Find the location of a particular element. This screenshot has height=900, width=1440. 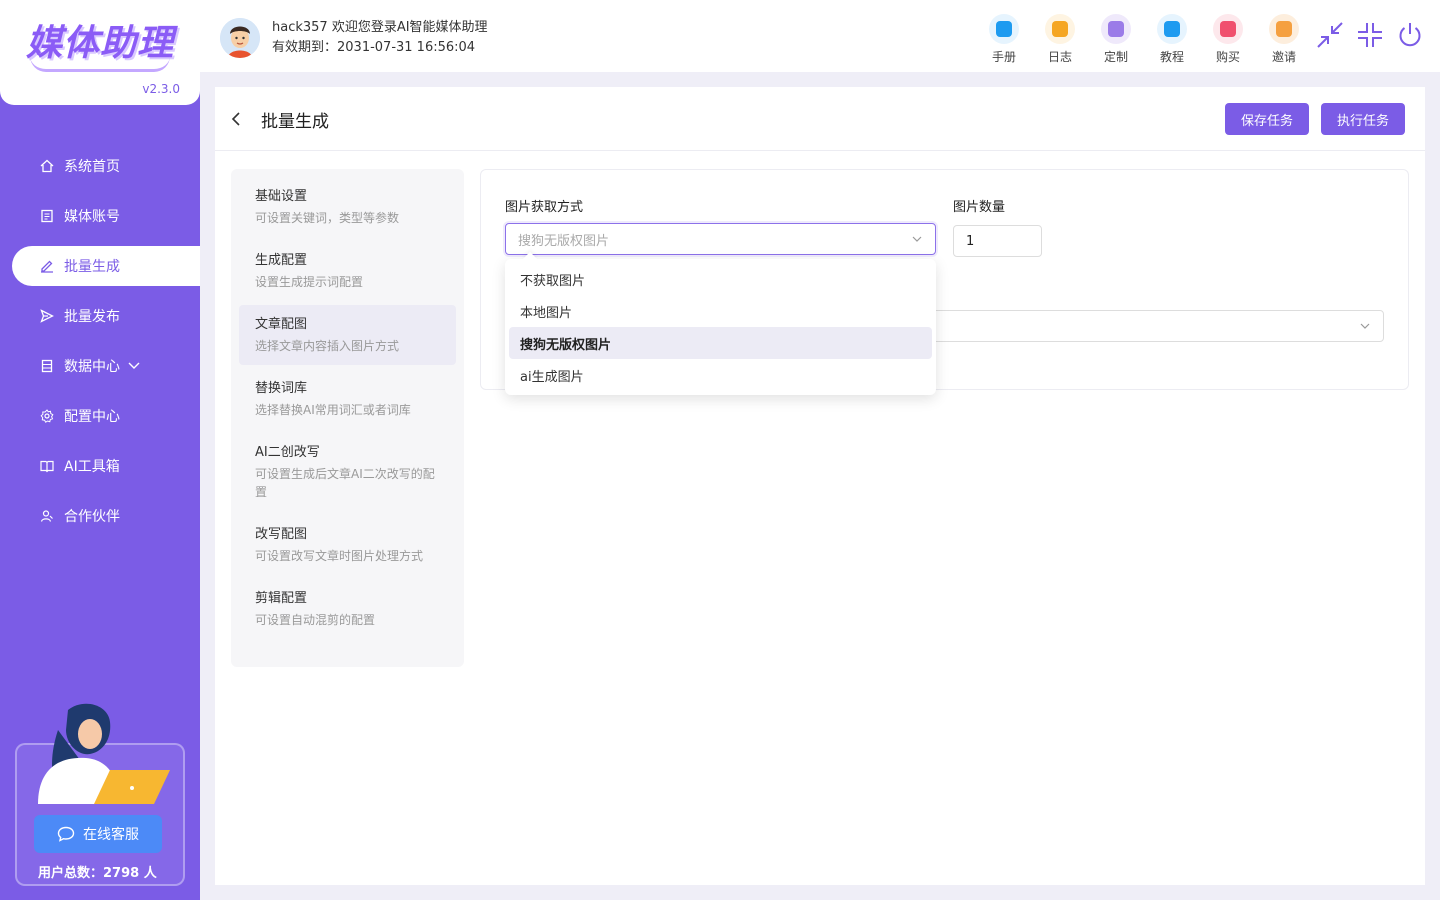

buy-icon is located at coordinates (1228, 29).